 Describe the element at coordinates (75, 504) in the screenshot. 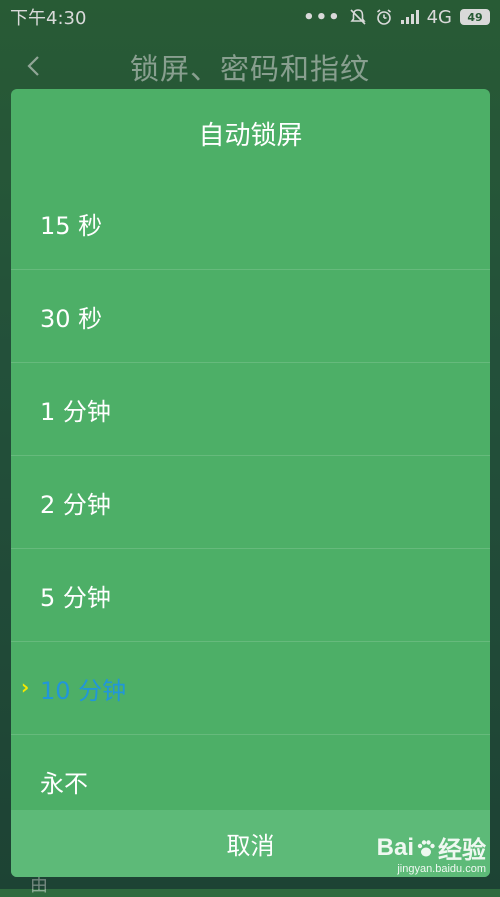

I see `option-label: 2 分钟` at that location.